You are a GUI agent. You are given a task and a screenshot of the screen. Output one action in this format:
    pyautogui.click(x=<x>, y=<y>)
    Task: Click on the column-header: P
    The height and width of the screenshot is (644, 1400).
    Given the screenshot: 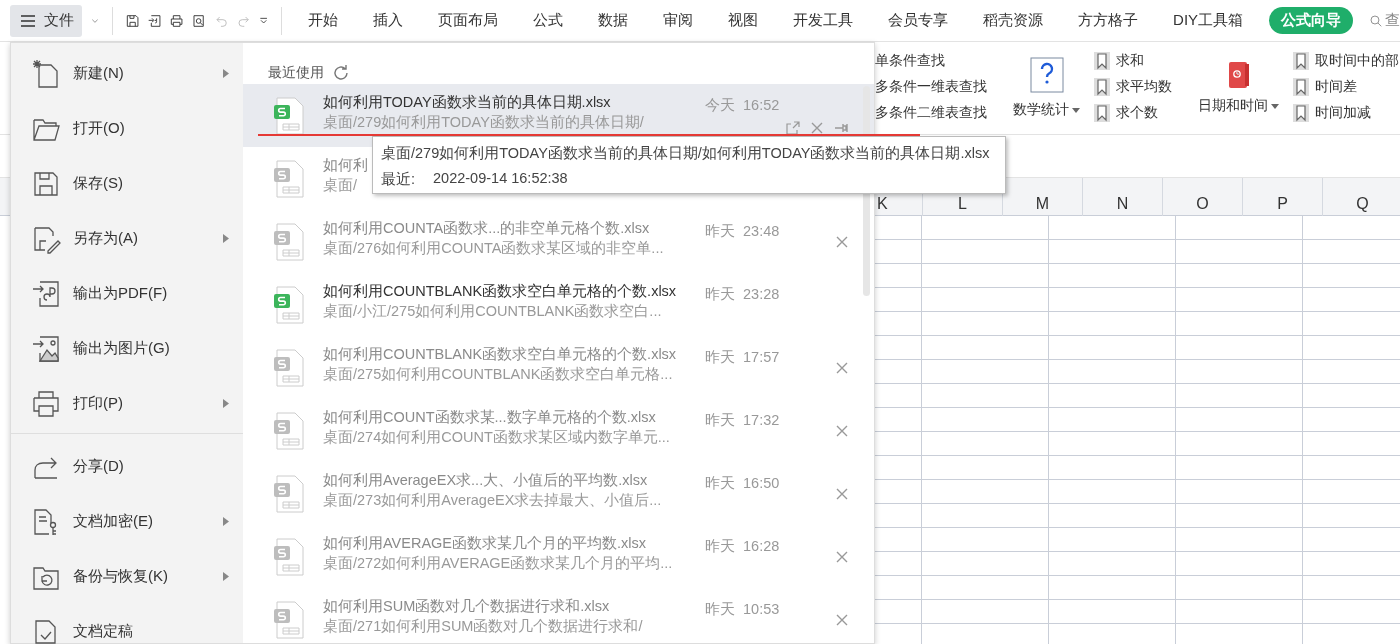 What is the action you would take?
    pyautogui.click(x=1282, y=197)
    